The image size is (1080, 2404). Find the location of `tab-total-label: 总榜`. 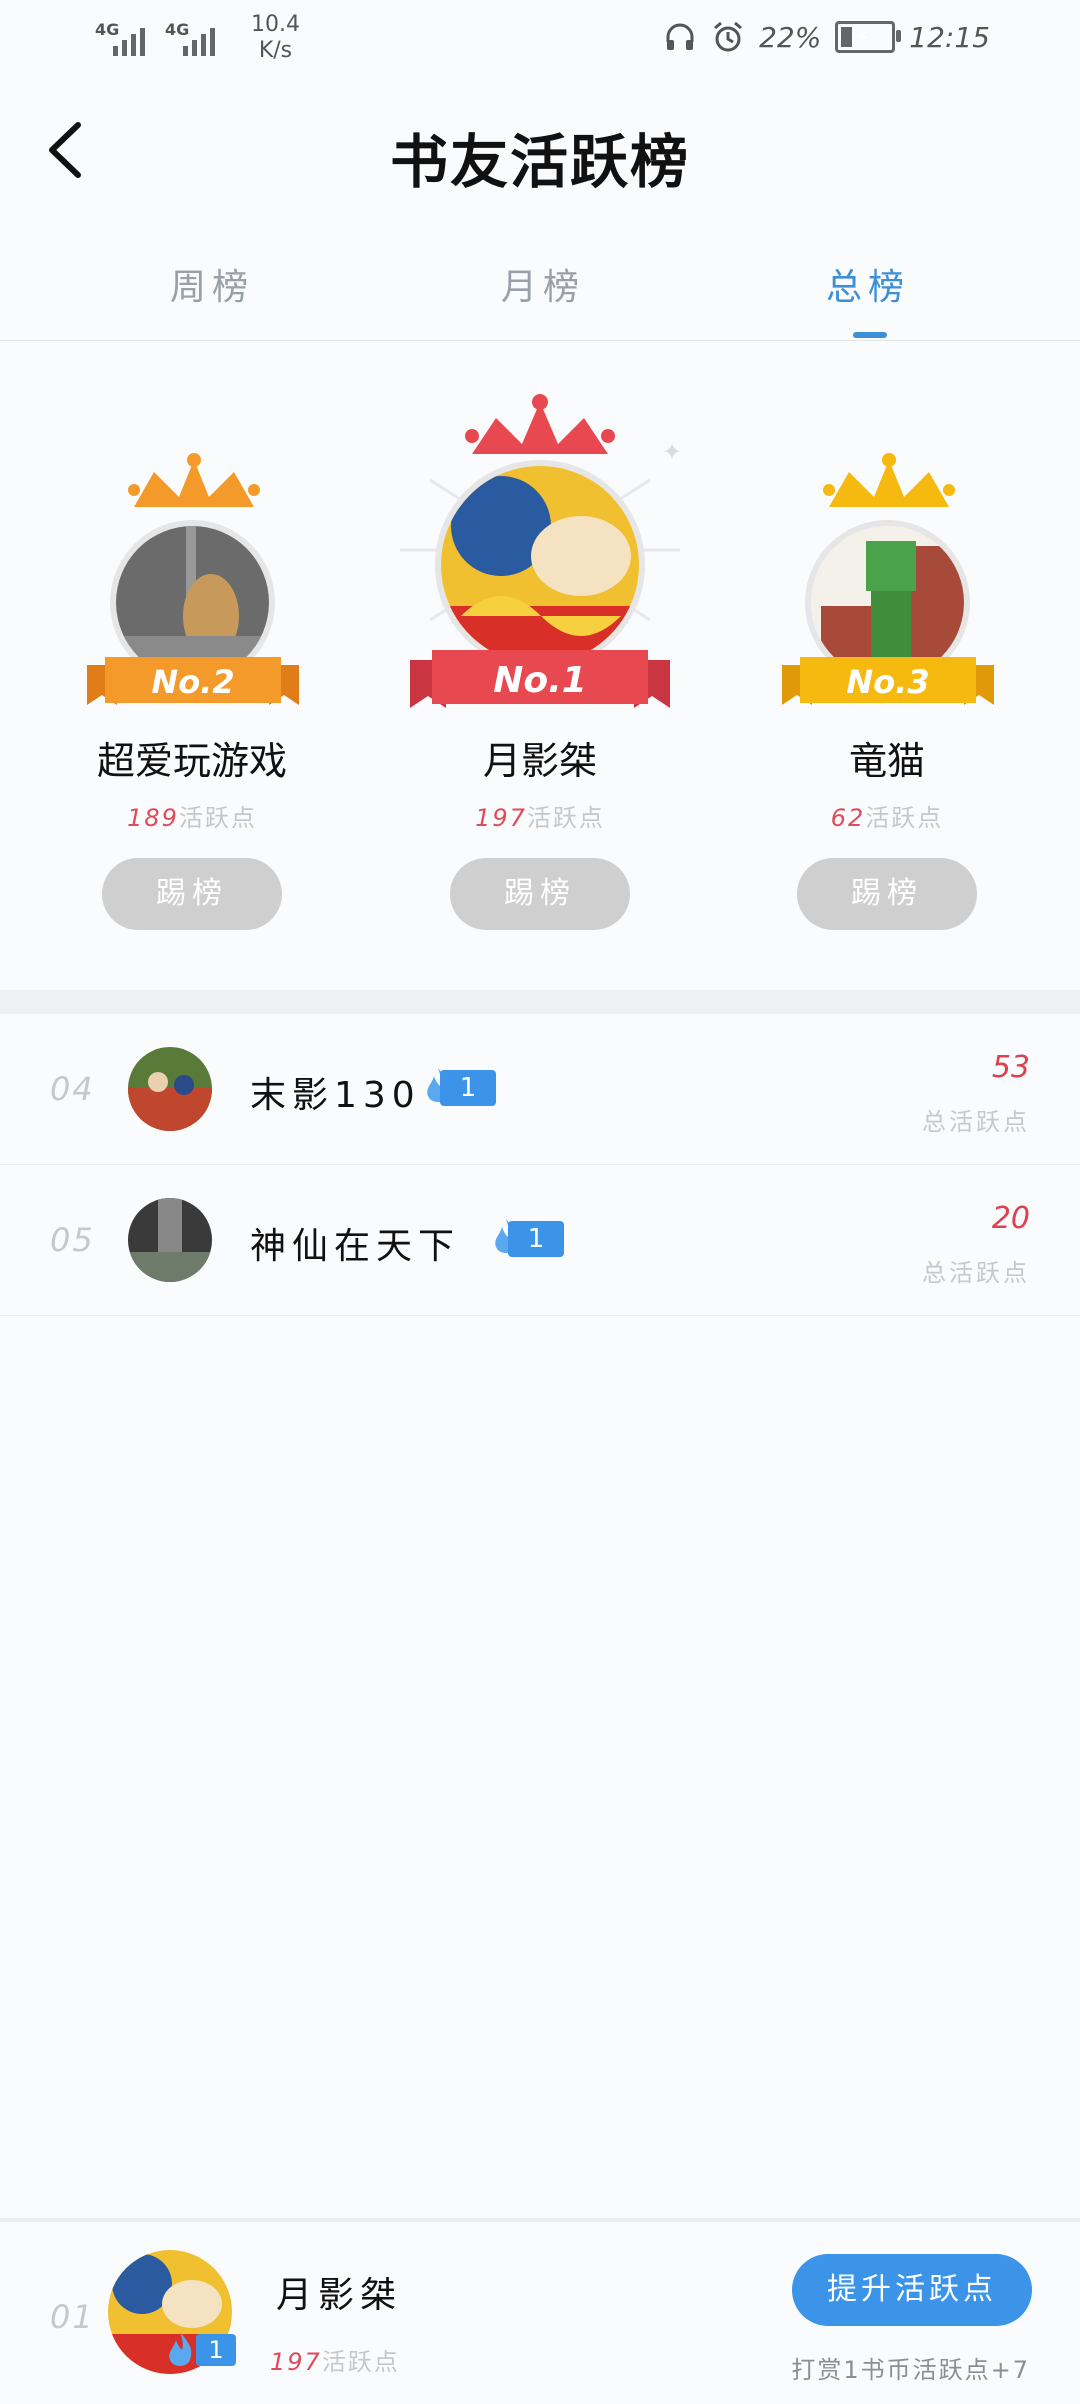

tab-total-label: 总榜 is located at coordinates (867, 287).